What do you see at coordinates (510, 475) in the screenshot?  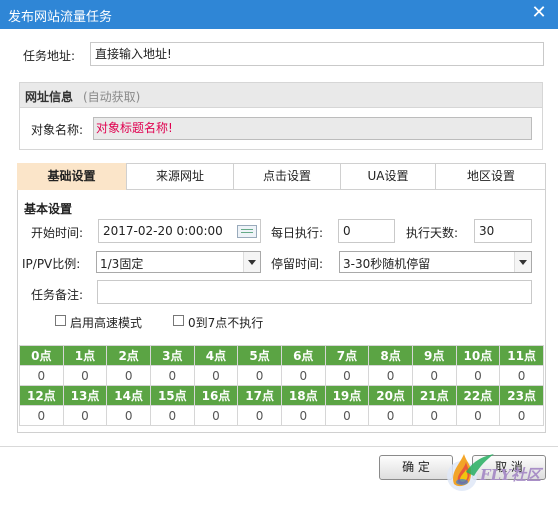 I see `watermark-text: FLY社区` at bounding box center [510, 475].